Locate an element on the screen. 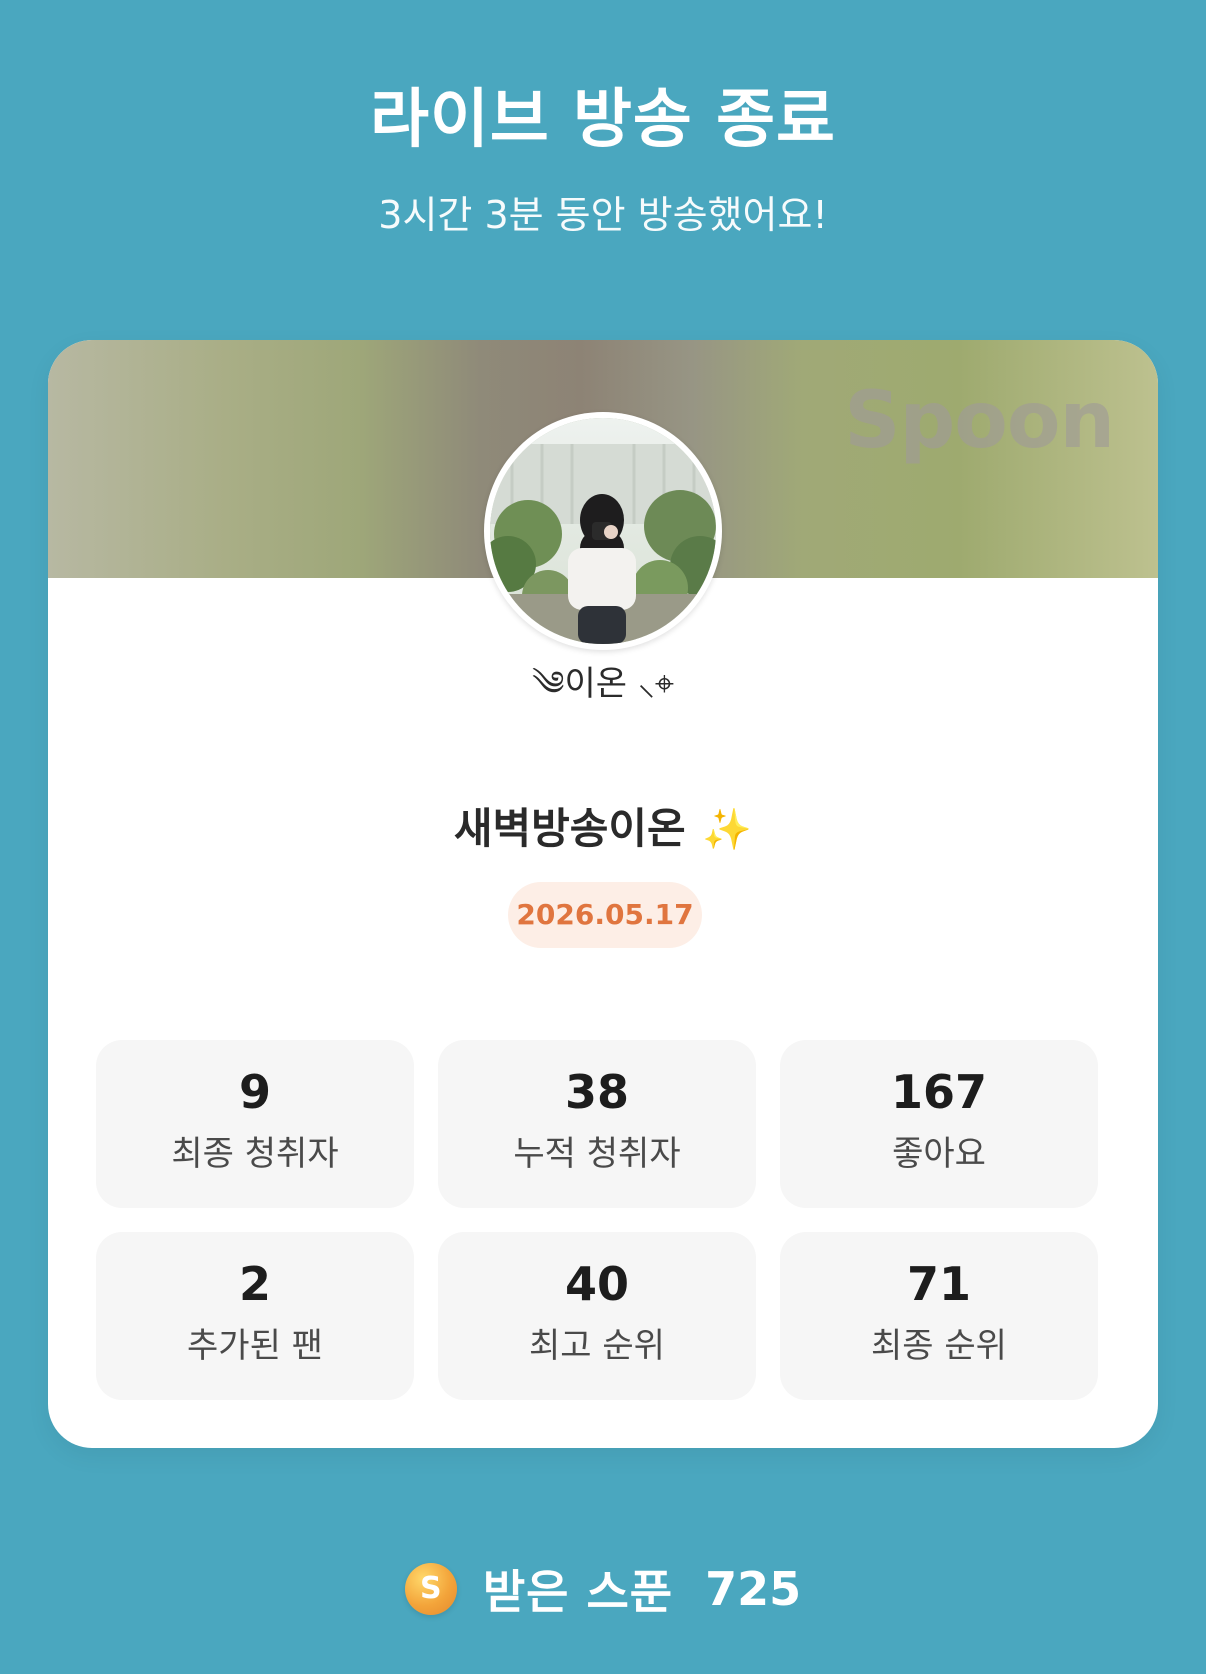 The height and width of the screenshot is (1674, 1206). stat-label: 최종 청취자 is located at coordinates (255, 1154).